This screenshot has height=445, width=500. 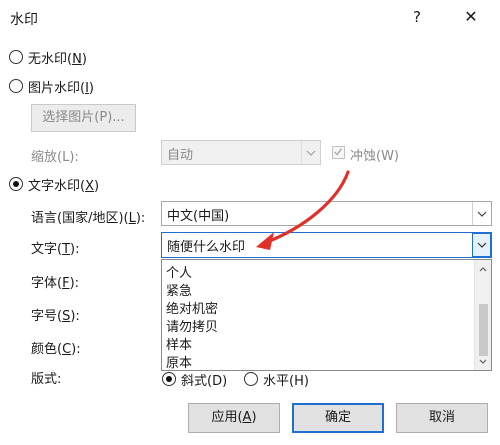 What do you see at coordinates (442, 418) in the screenshot?
I see `cancel-button: 取消` at bounding box center [442, 418].